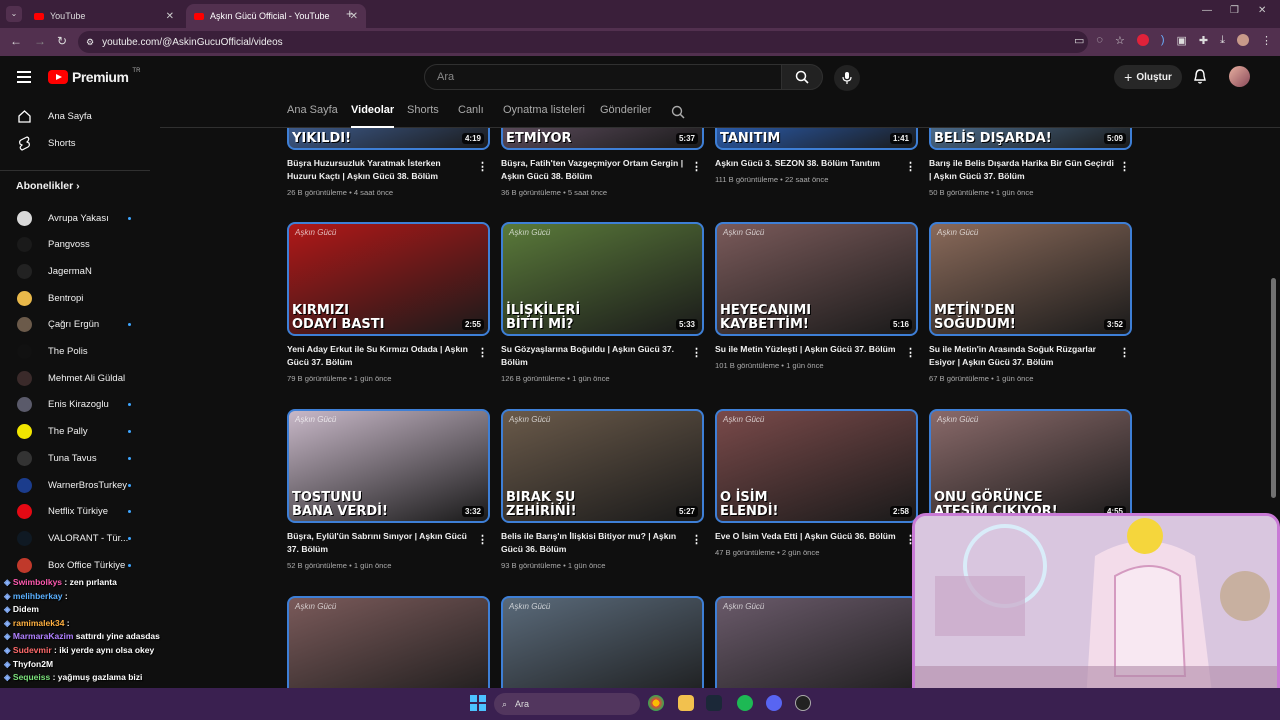 This screenshot has height=720, width=1280. What do you see at coordinates (75, 432) in the screenshot?
I see `sidebar-item-subscription: The Pally` at bounding box center [75, 432].